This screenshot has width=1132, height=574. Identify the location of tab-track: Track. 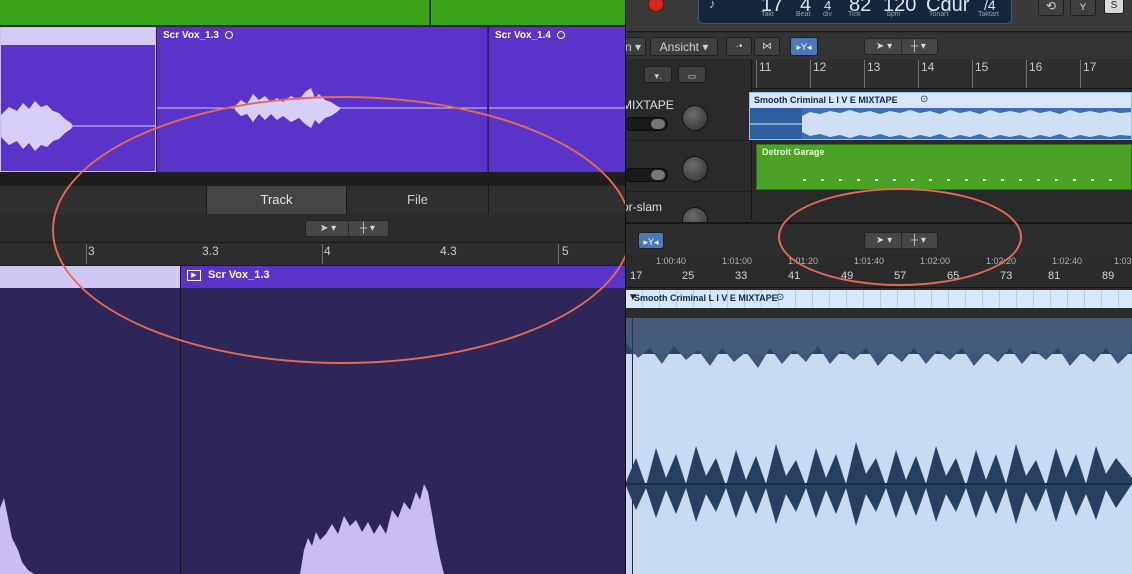
(277, 200).